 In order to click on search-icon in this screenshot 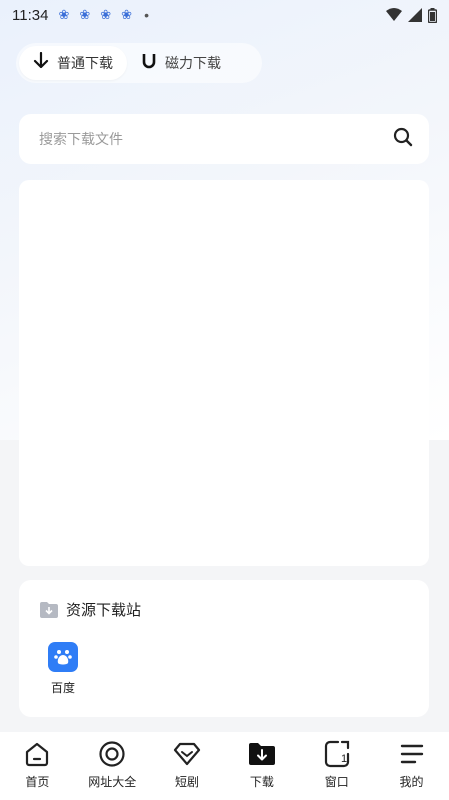, I will do `click(403, 139)`.